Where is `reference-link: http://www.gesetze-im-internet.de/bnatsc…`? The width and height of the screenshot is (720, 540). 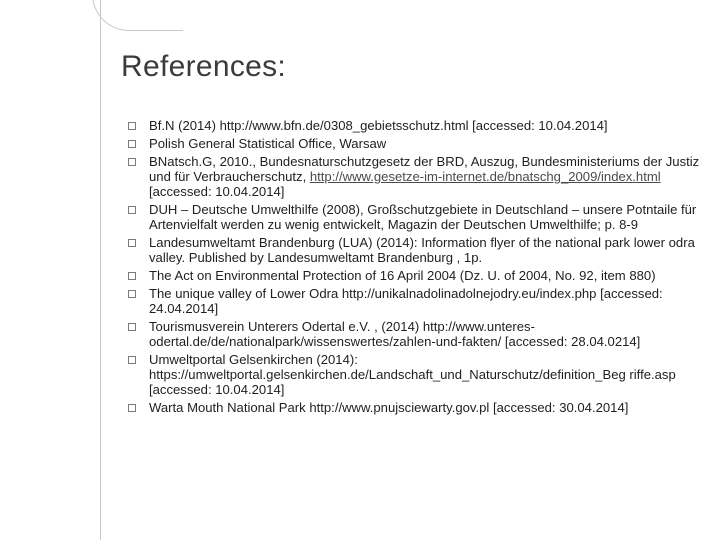 reference-link: http://www.gesetze-im-internet.de/bnatsc… is located at coordinates (485, 176).